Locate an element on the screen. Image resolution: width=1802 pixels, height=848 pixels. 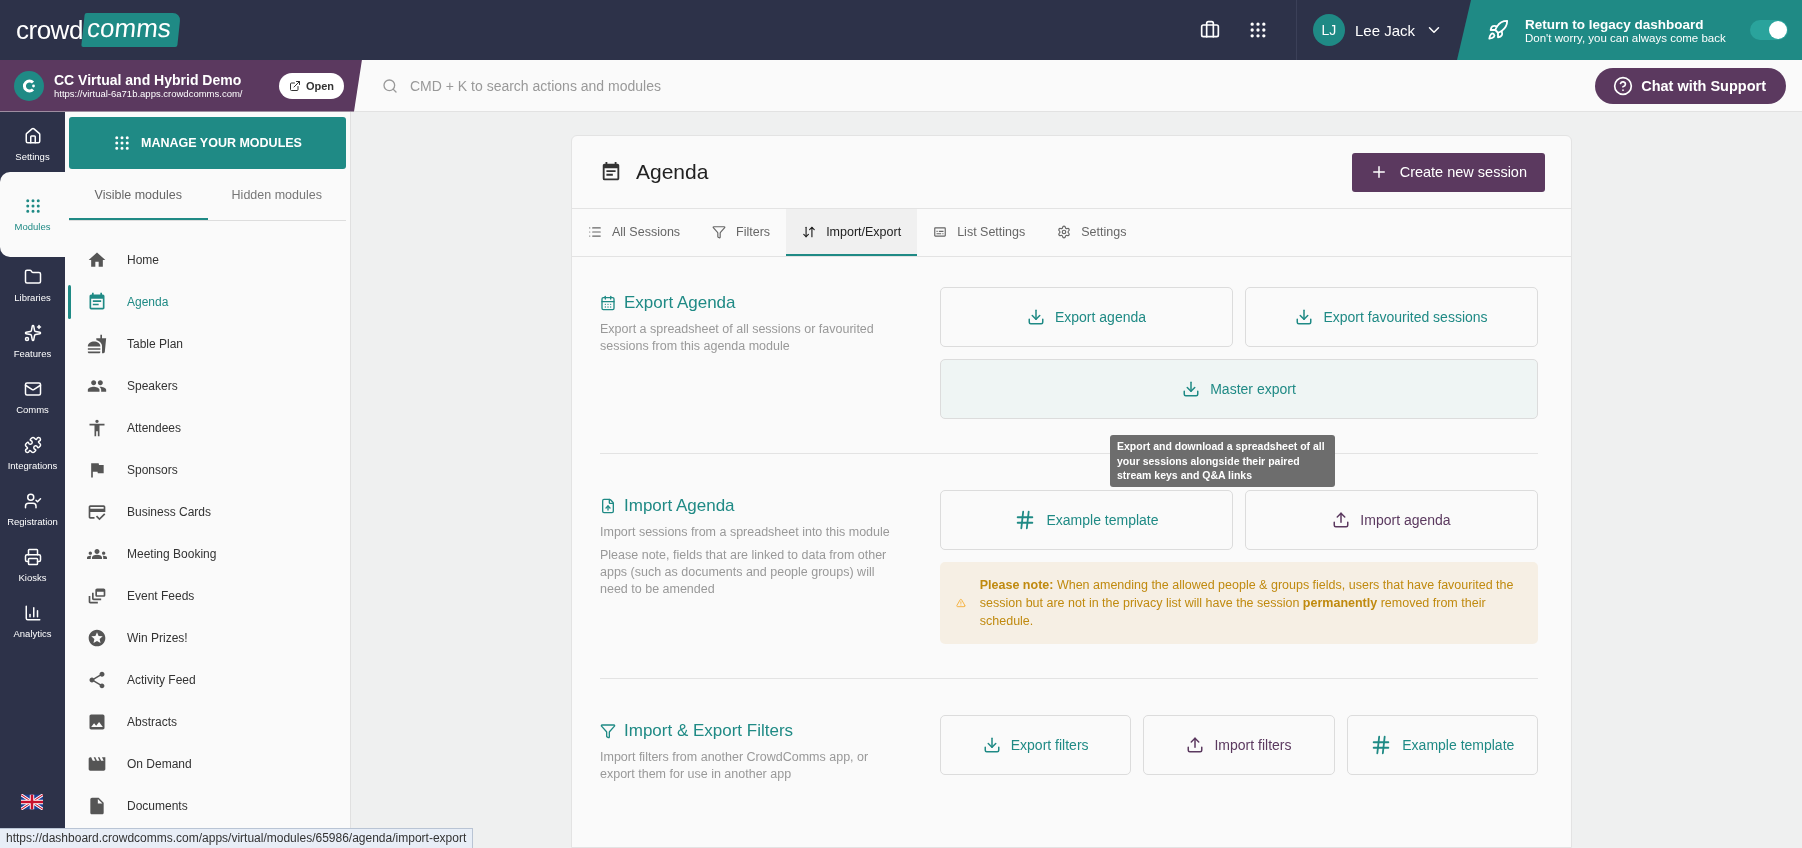
module-item: Home is located at coordinates (207, 260).